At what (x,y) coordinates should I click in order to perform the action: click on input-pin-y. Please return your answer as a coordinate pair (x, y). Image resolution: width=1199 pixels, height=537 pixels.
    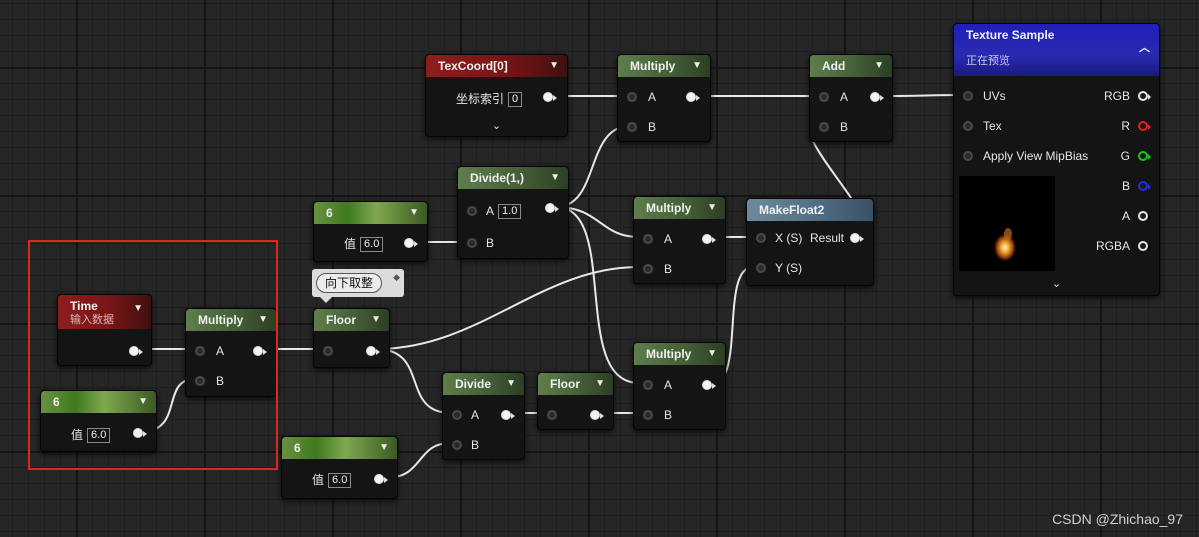
    Looking at the image, I should click on (761, 268).